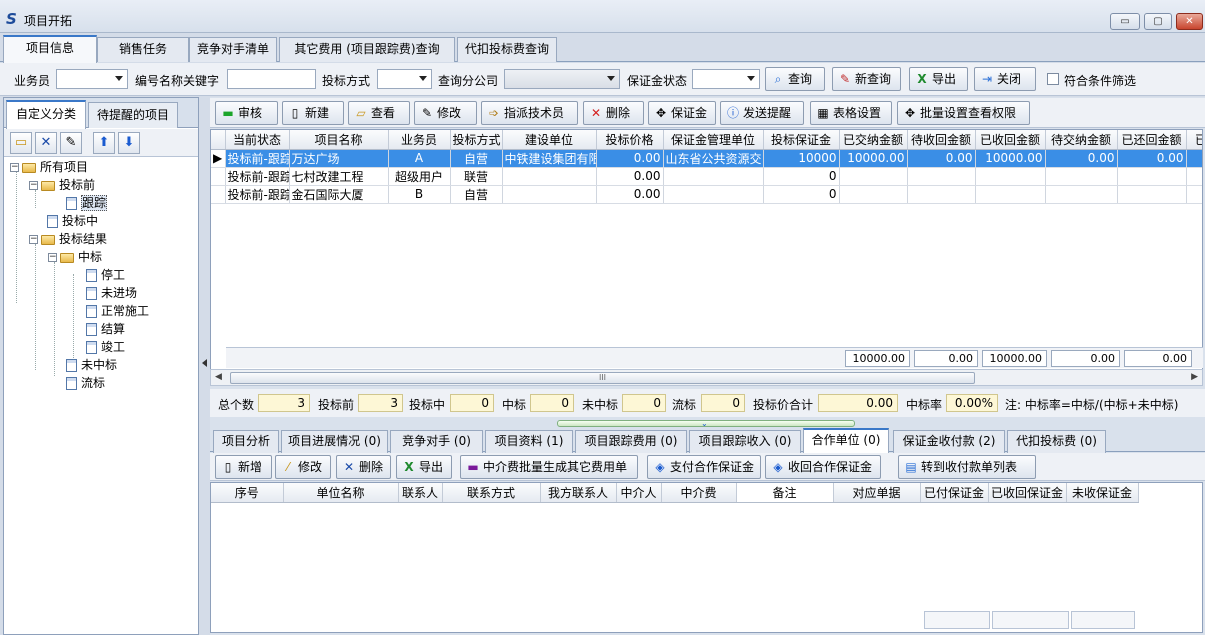  What do you see at coordinates (424, 467) in the screenshot?
I see `bottom-export-button: X 导出` at bounding box center [424, 467].